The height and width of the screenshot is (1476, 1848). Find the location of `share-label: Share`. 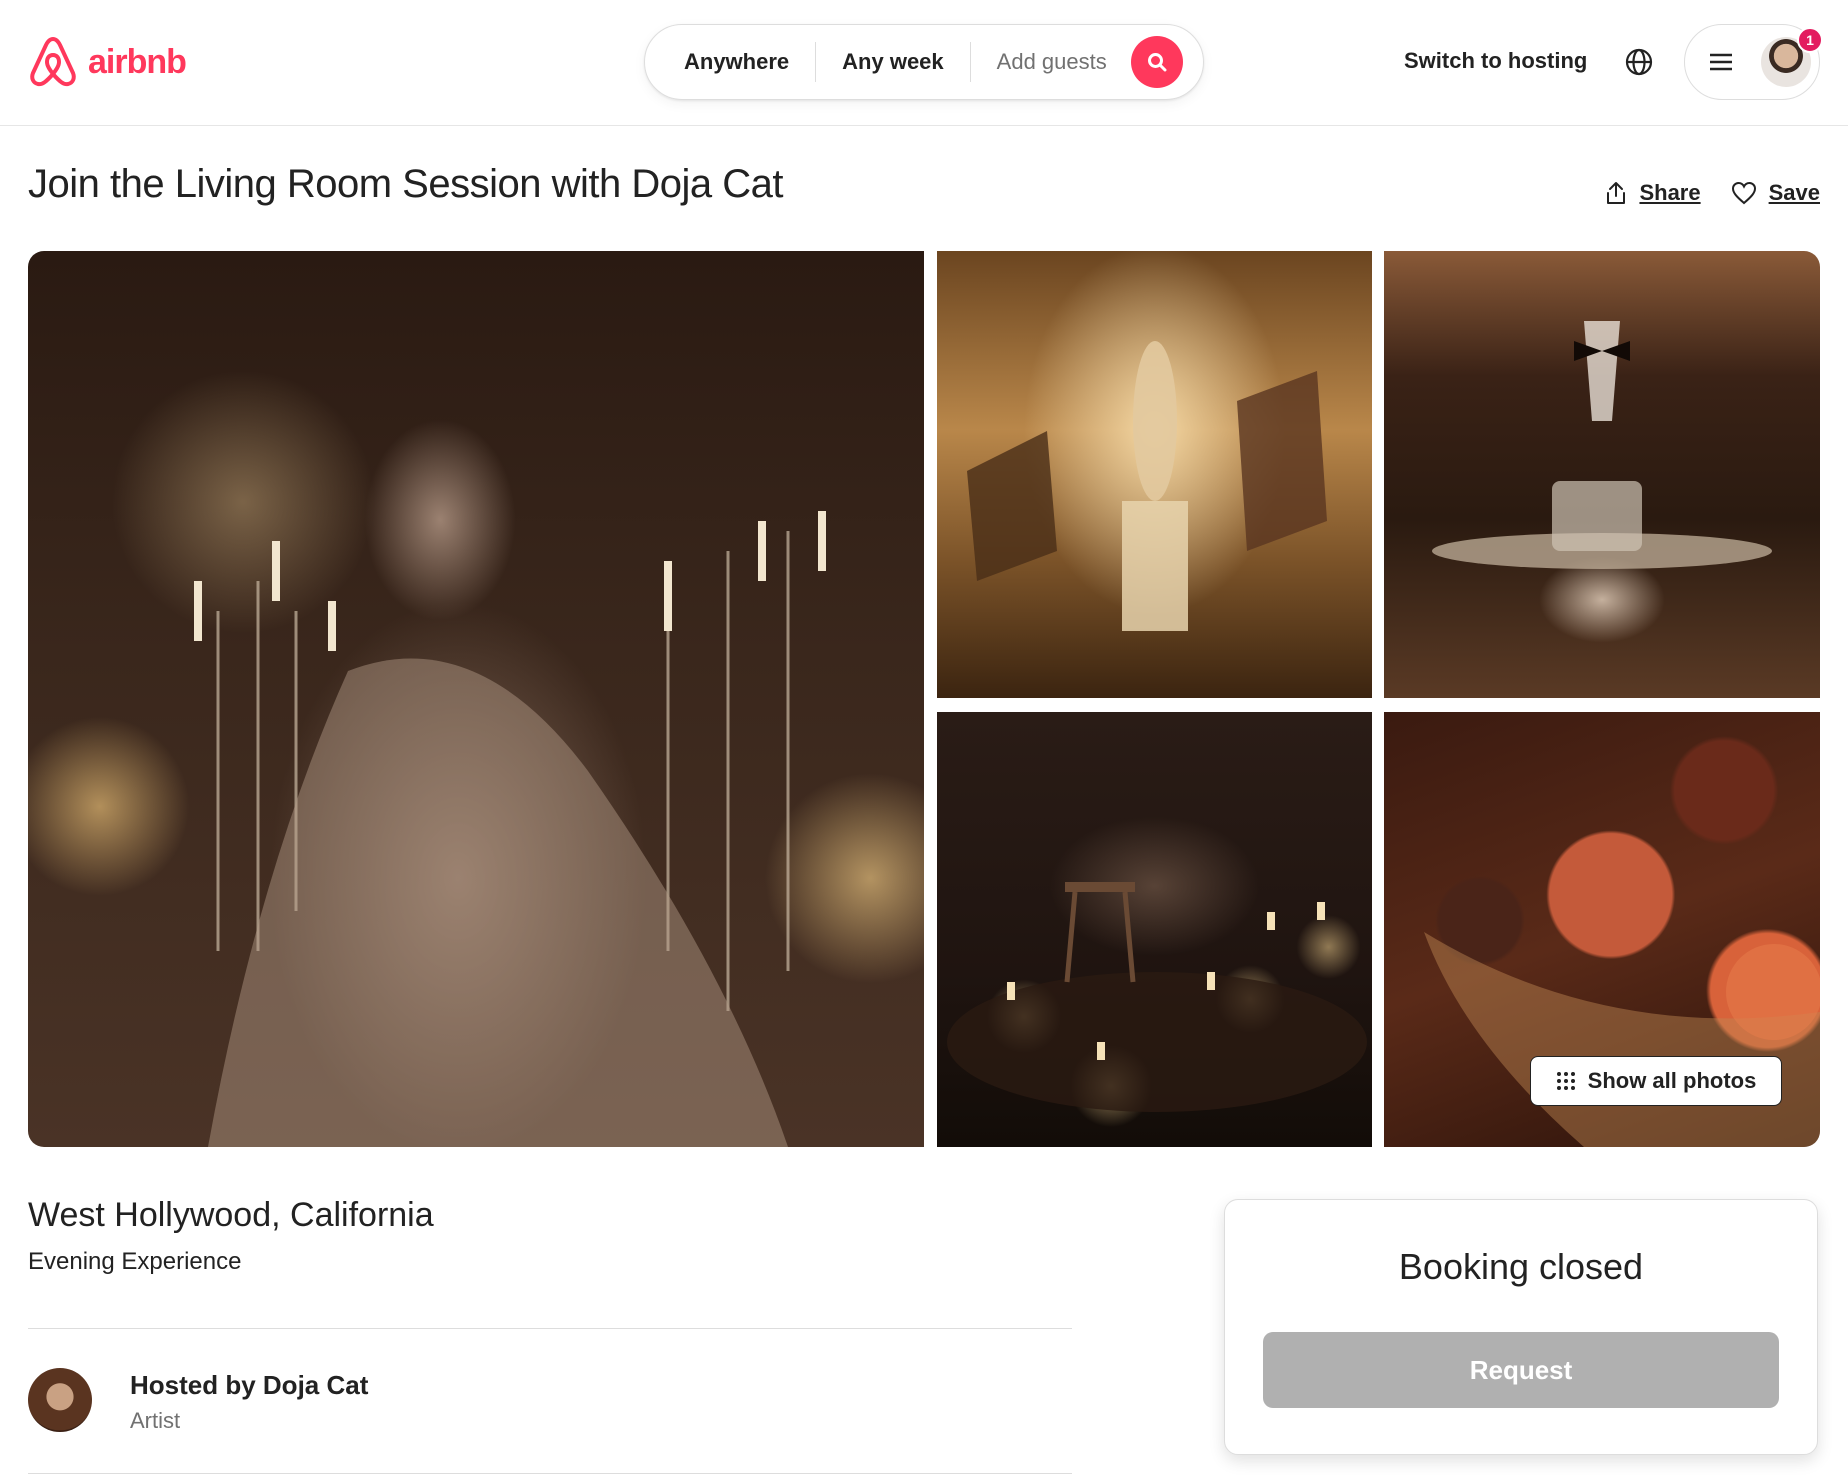

share-label: Share is located at coordinates (1670, 192).